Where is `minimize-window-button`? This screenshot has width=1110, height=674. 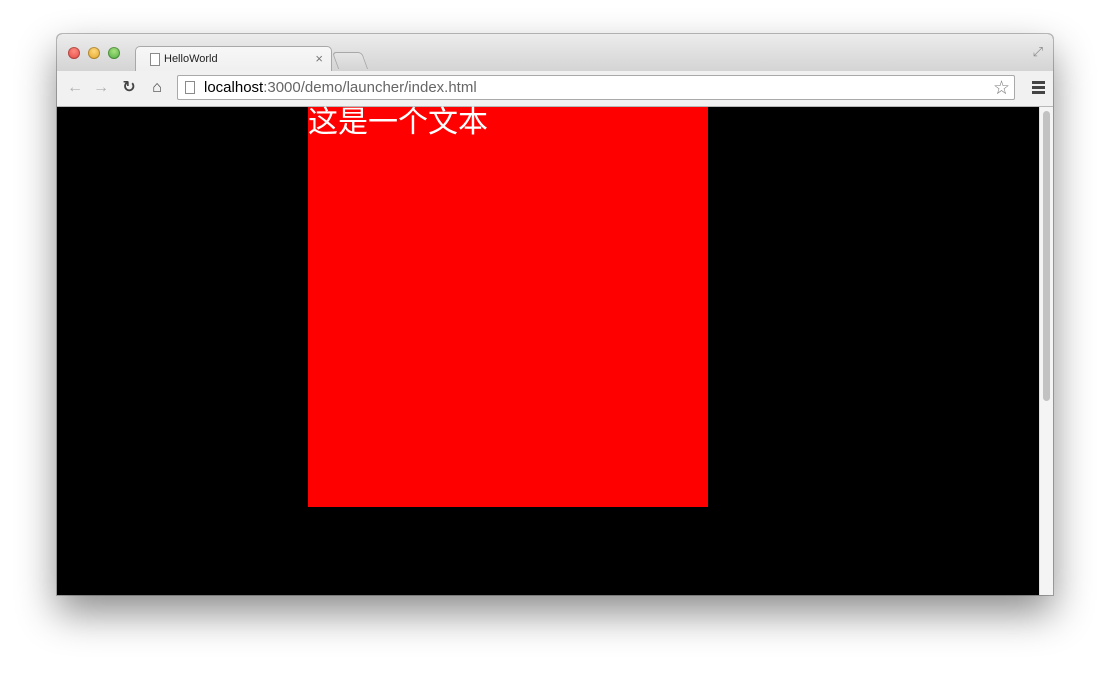 minimize-window-button is located at coordinates (94, 53).